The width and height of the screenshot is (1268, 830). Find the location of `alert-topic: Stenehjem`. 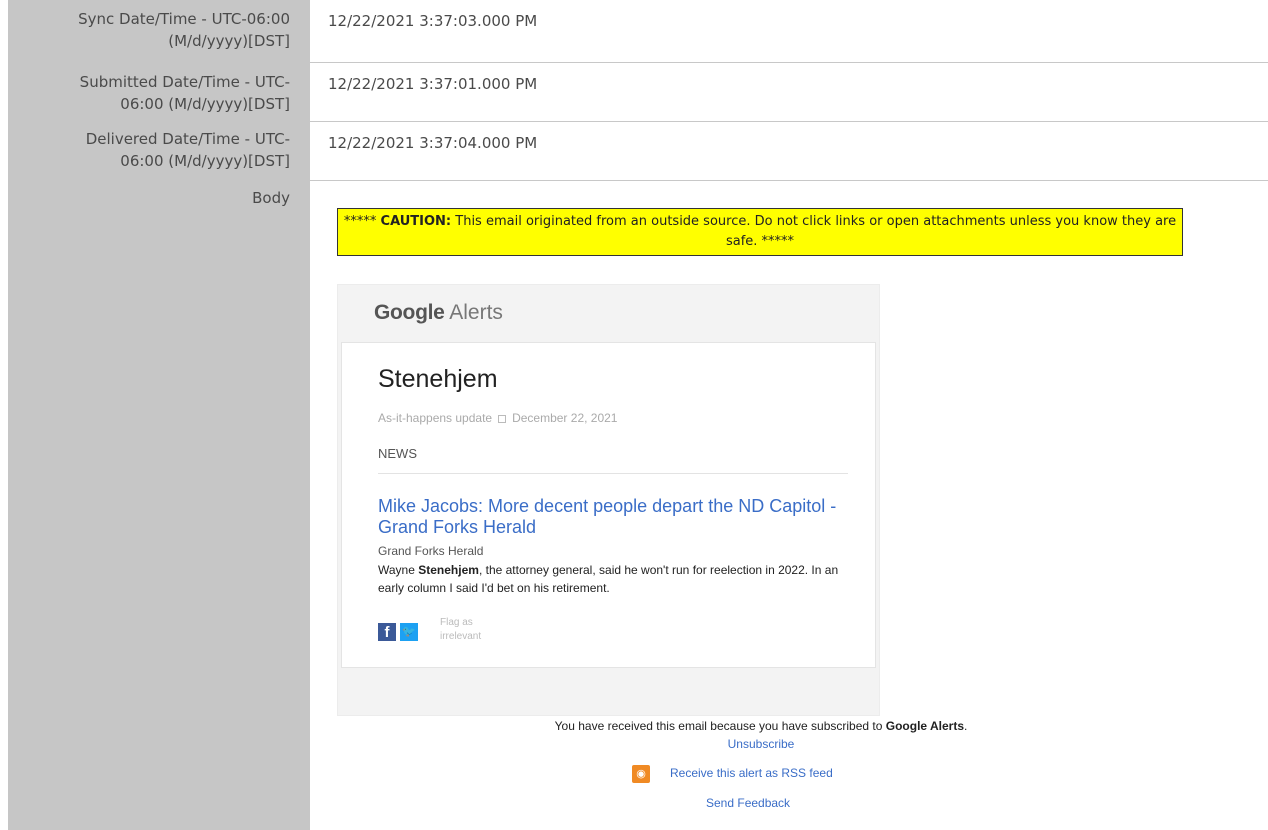

alert-topic: Stenehjem is located at coordinates (438, 379).